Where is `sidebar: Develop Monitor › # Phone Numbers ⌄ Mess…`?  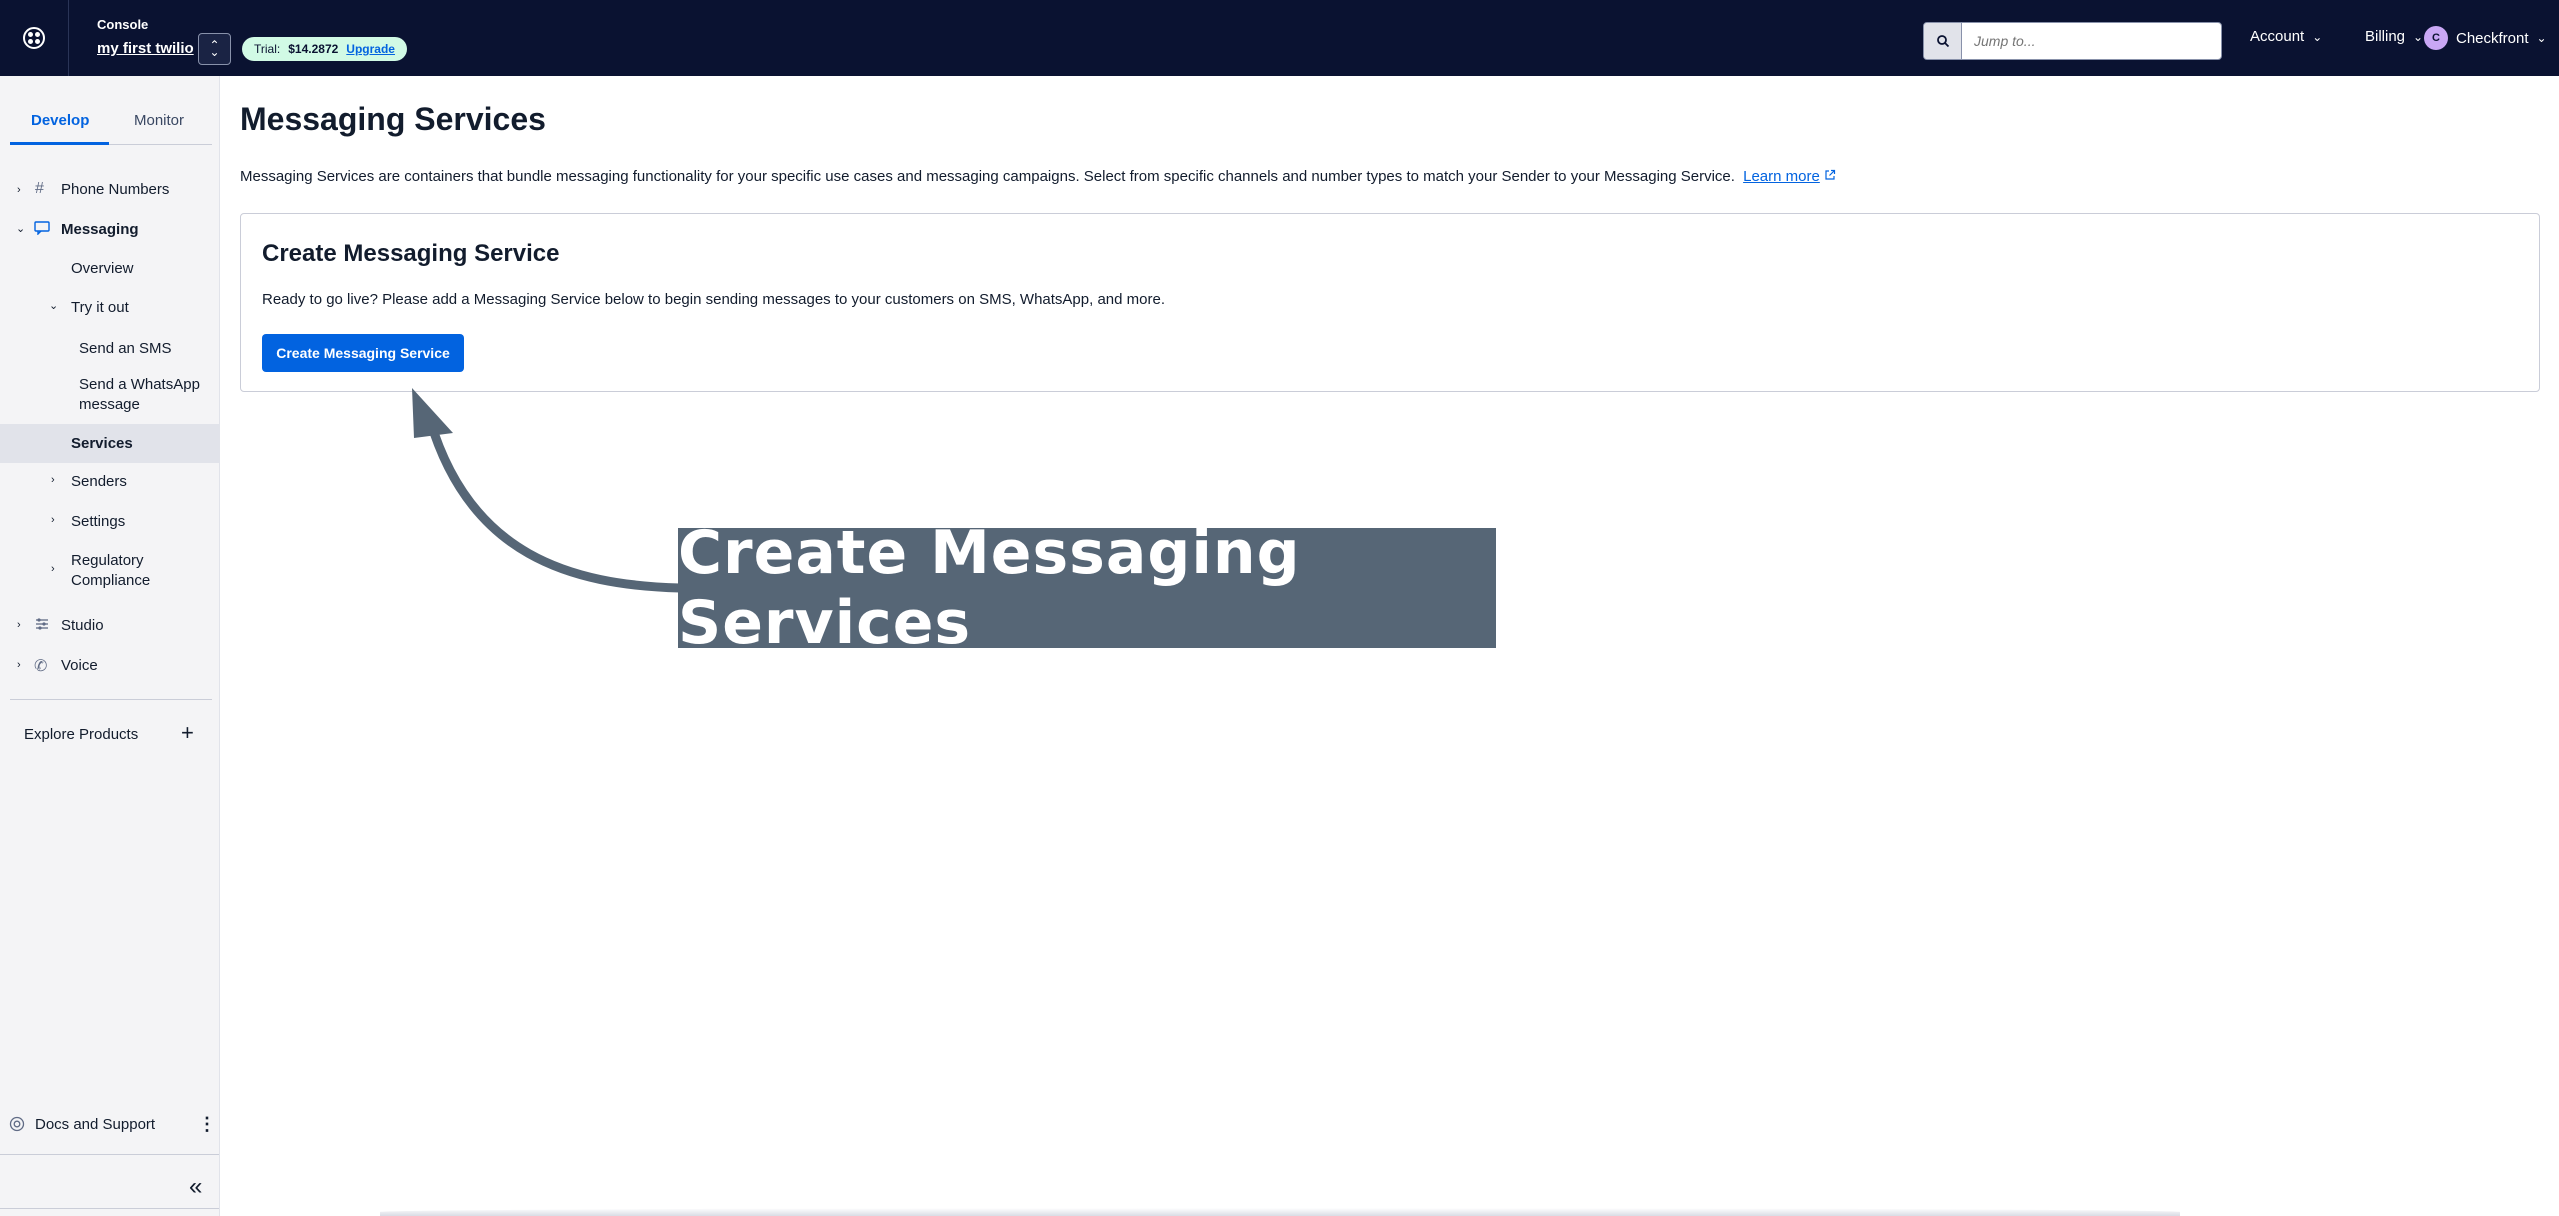
sidebar: Develop Monitor › # Phone Numbers ⌄ Mess… is located at coordinates (110, 646).